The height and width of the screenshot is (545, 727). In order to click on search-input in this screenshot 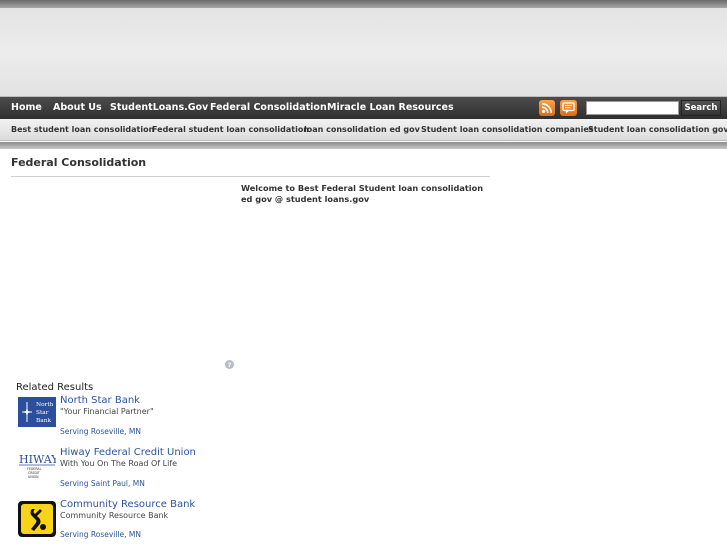, I will do `click(632, 108)`.